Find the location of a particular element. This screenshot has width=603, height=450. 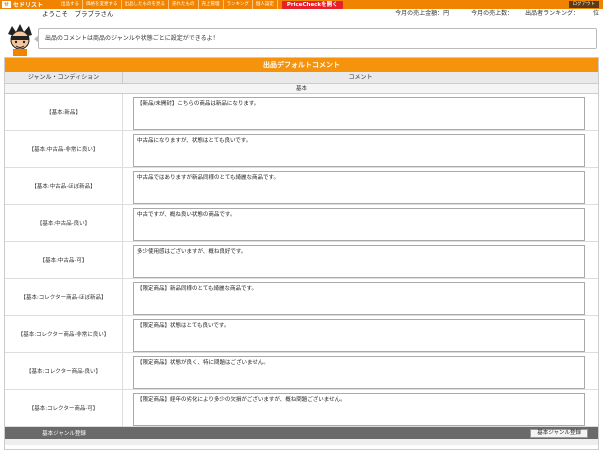

condition-label: 【基本:コレクター商品-ほぼ新品】 is located at coordinates (64, 297).